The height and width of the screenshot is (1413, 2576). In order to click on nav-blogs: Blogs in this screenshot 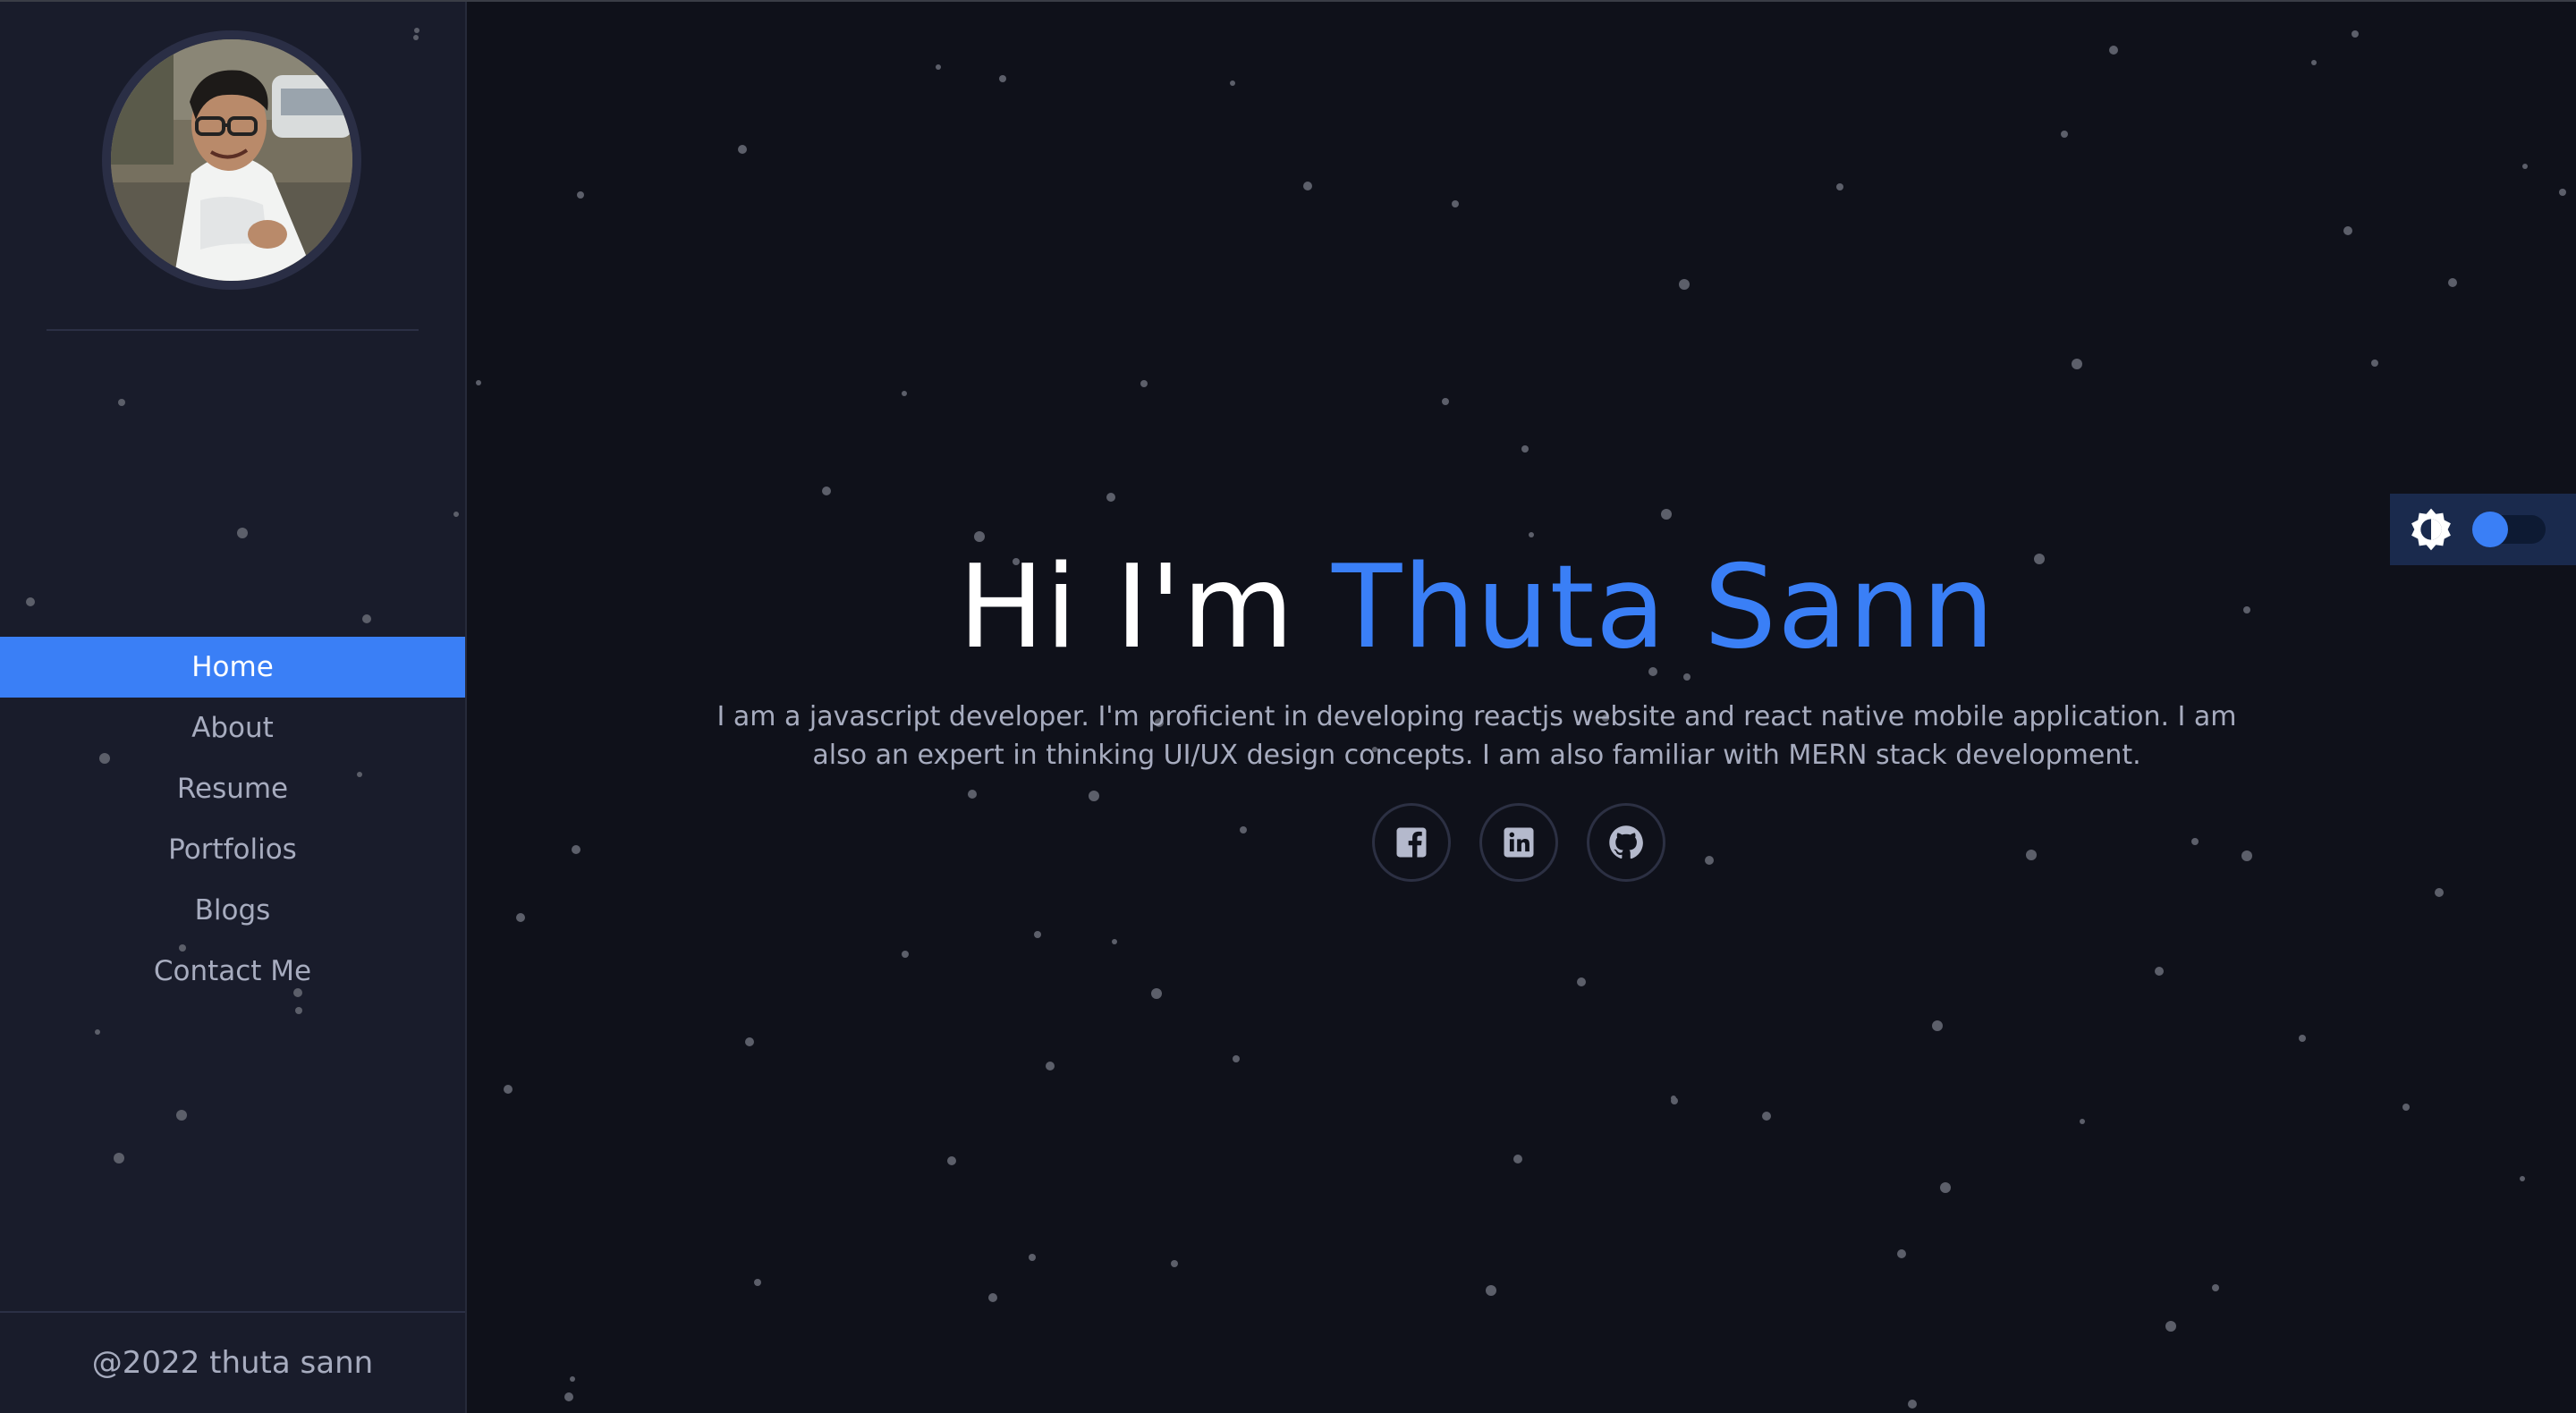, I will do `click(232, 910)`.